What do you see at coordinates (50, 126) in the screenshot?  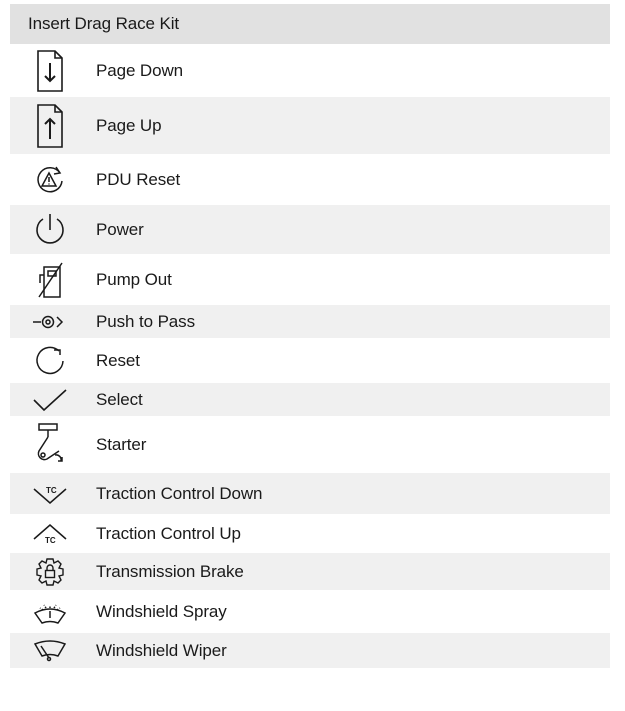 I see `page-up-icon` at bounding box center [50, 126].